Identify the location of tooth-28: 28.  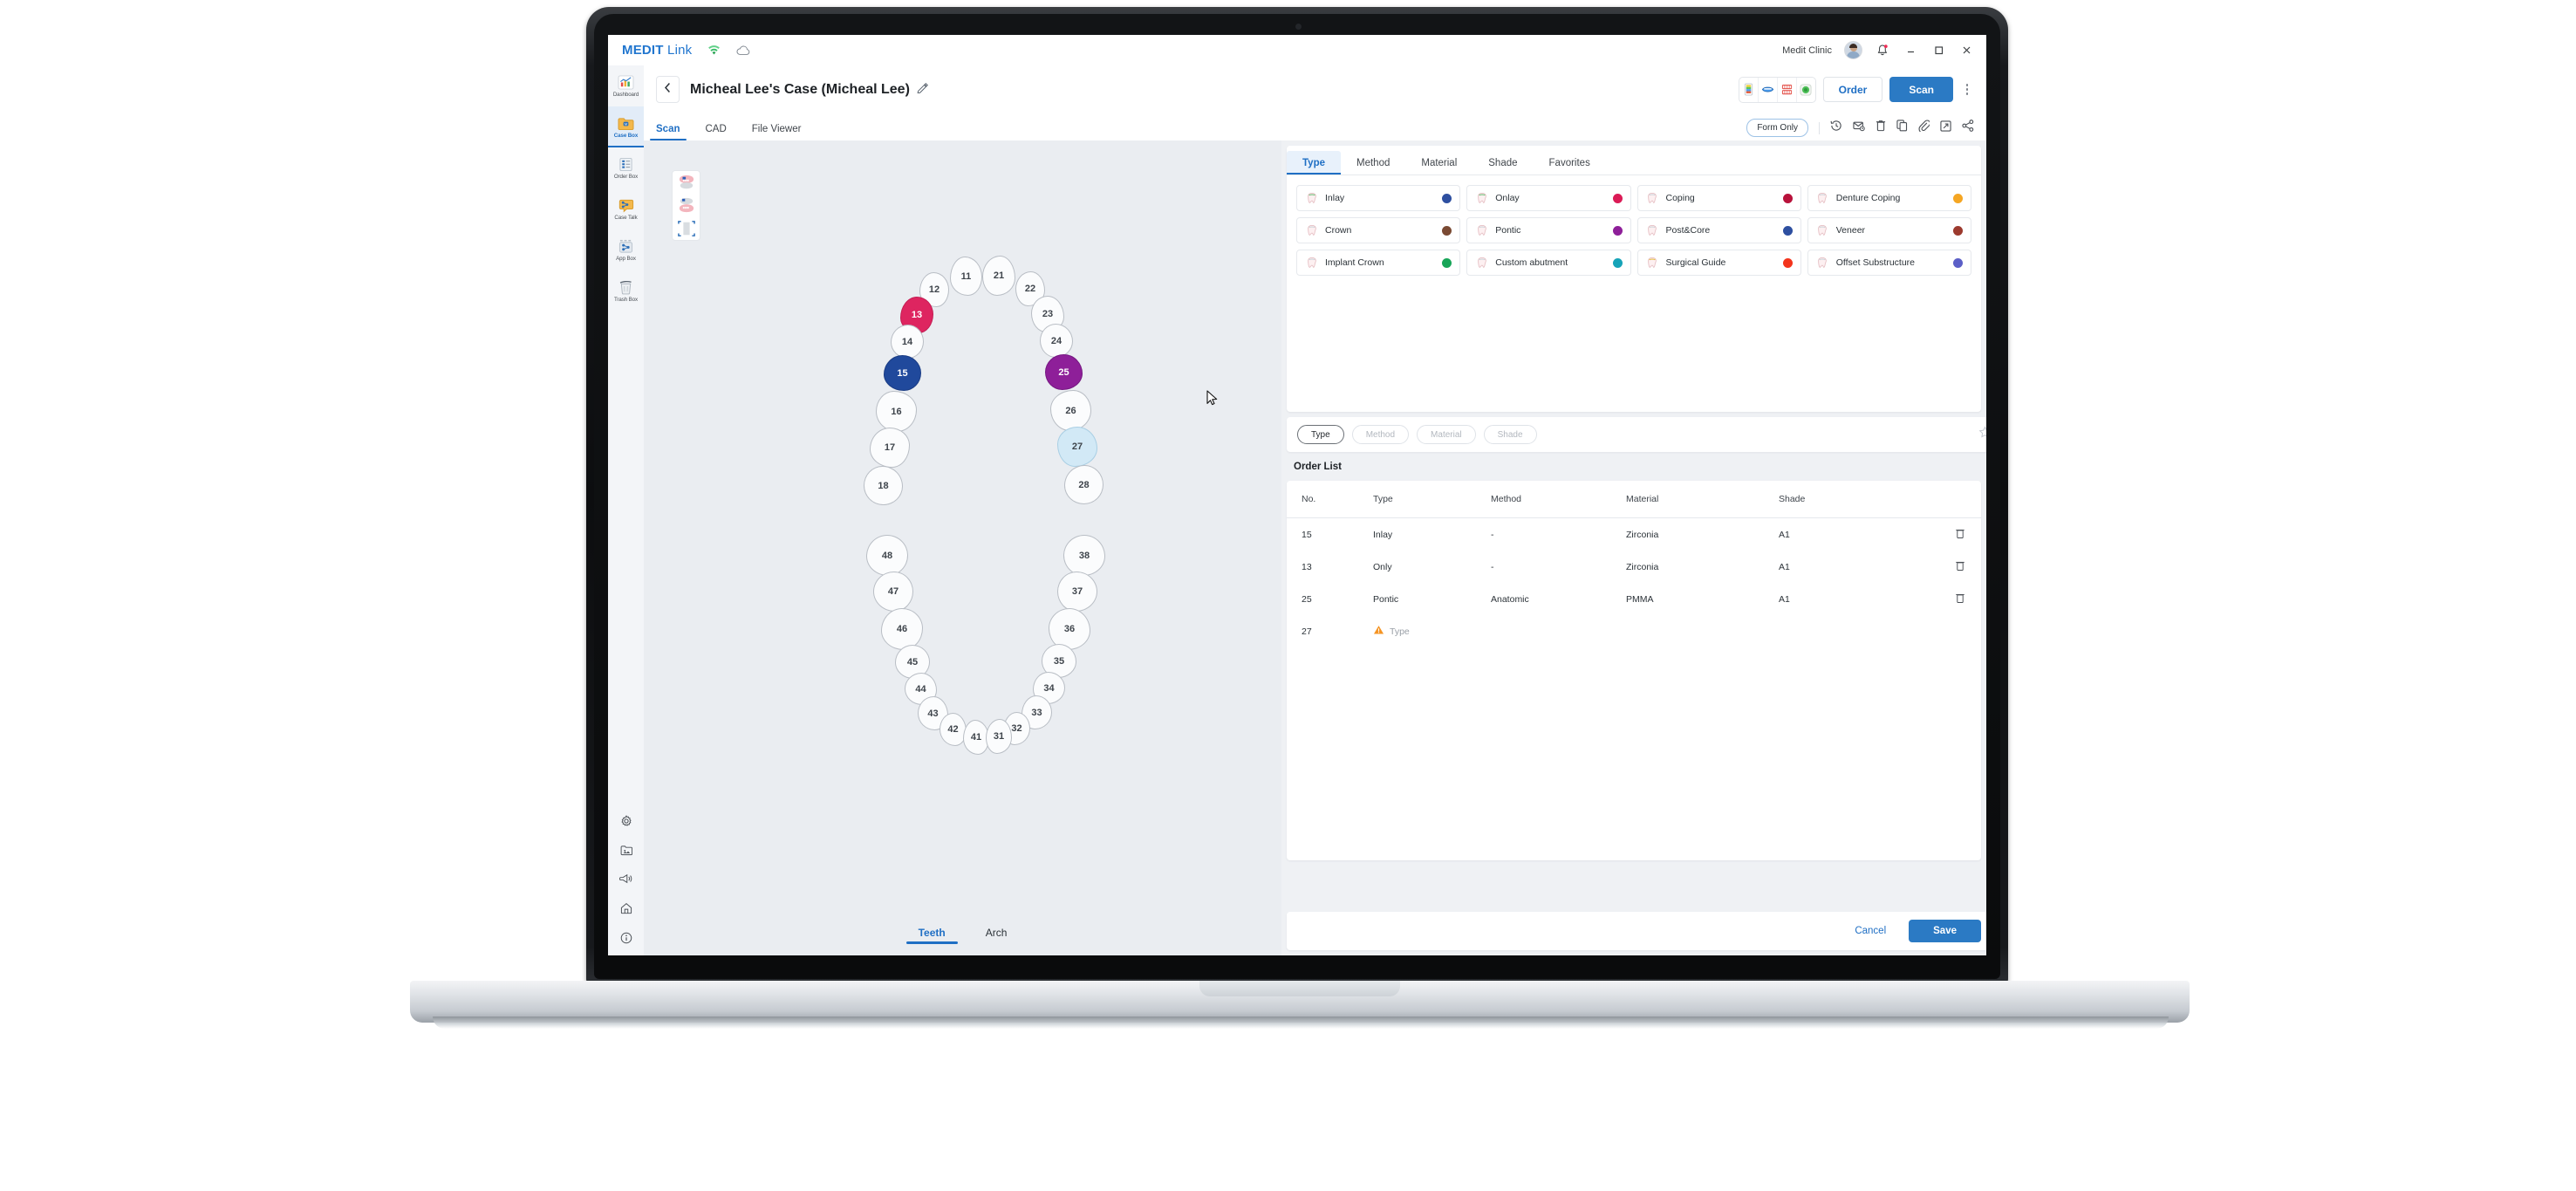
(1084, 484).